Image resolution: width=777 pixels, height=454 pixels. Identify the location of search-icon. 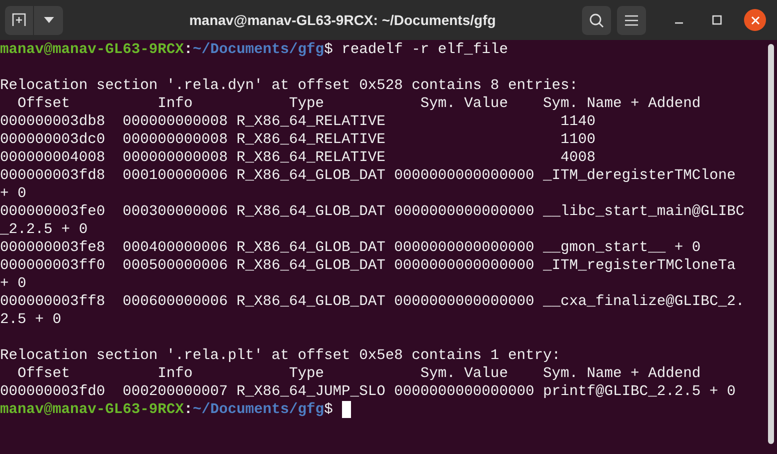
(596, 20).